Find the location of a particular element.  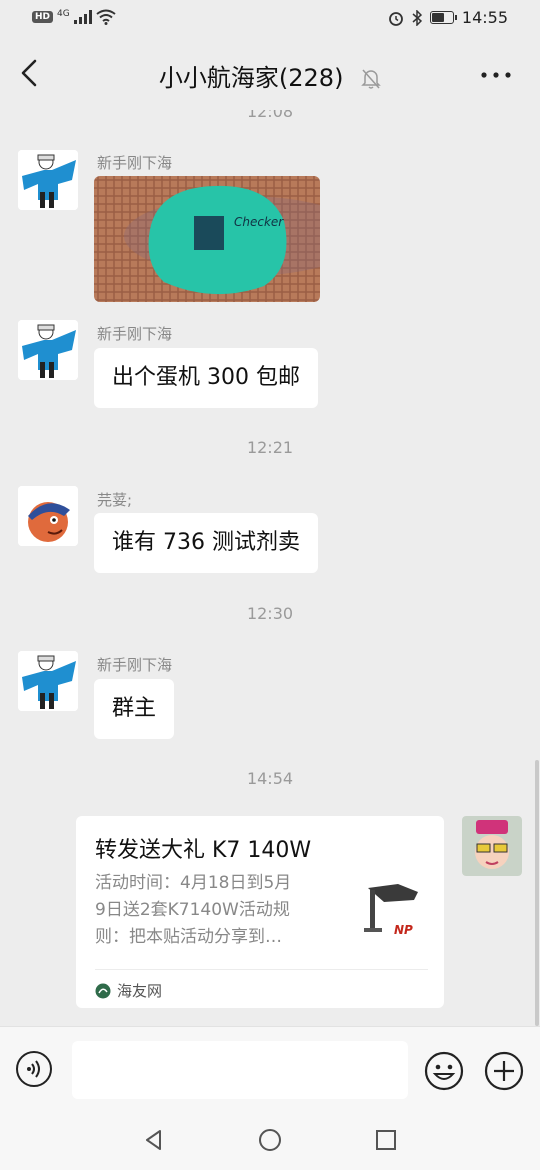

more-dots-icon is located at coordinates (496, 75).